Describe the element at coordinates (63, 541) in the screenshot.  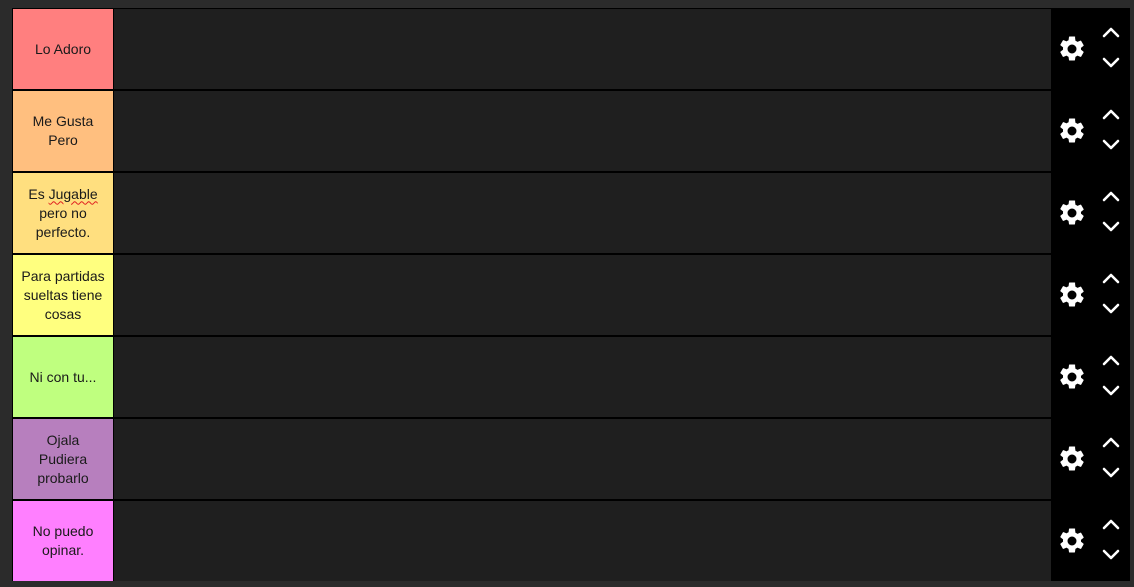
I see `tier-label: No puedo opinar.` at that location.